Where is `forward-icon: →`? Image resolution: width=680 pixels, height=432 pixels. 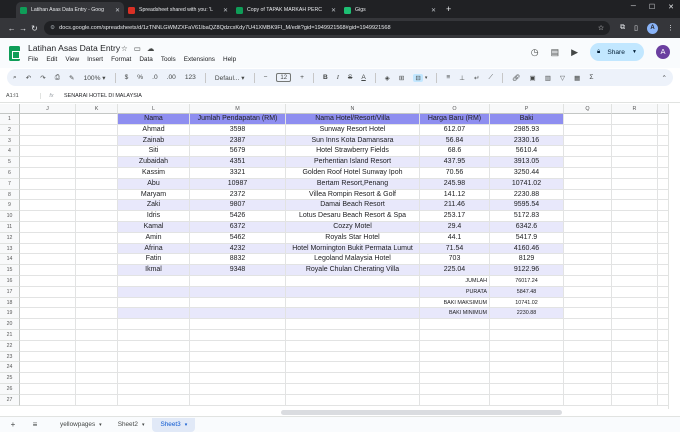
forward-icon: → is located at coordinates (22, 28).